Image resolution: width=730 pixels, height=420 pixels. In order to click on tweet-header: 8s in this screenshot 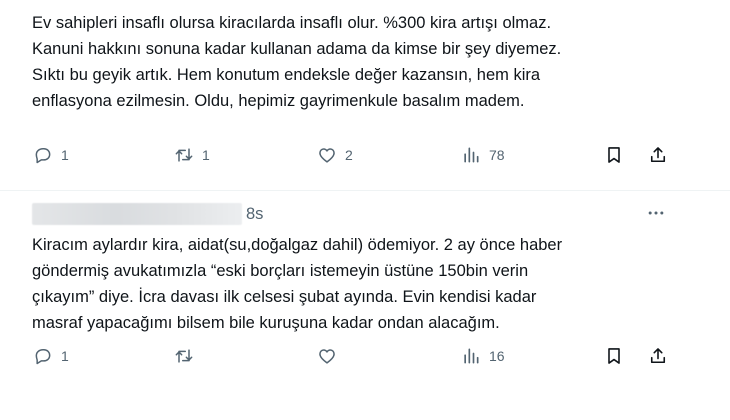, I will do `click(372, 213)`.